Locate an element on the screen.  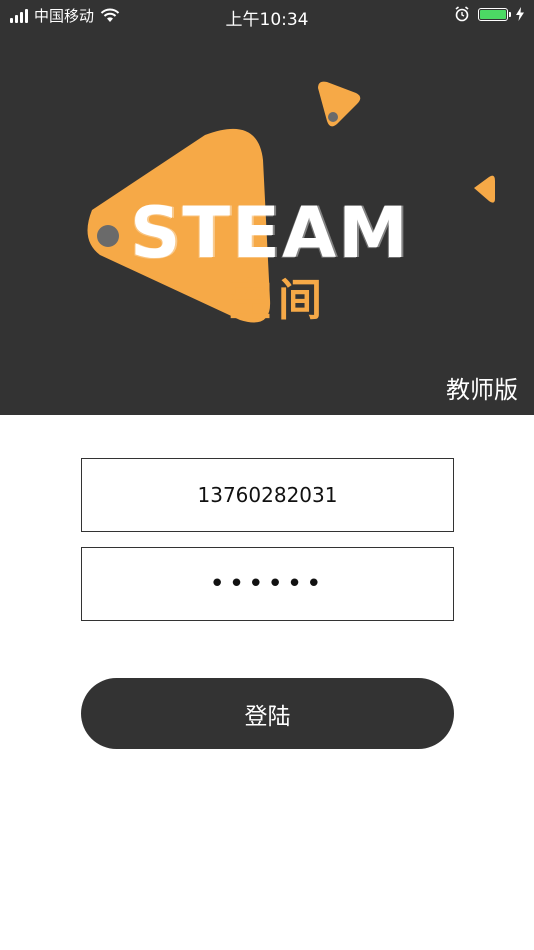
password-field is located at coordinates (267, 584).